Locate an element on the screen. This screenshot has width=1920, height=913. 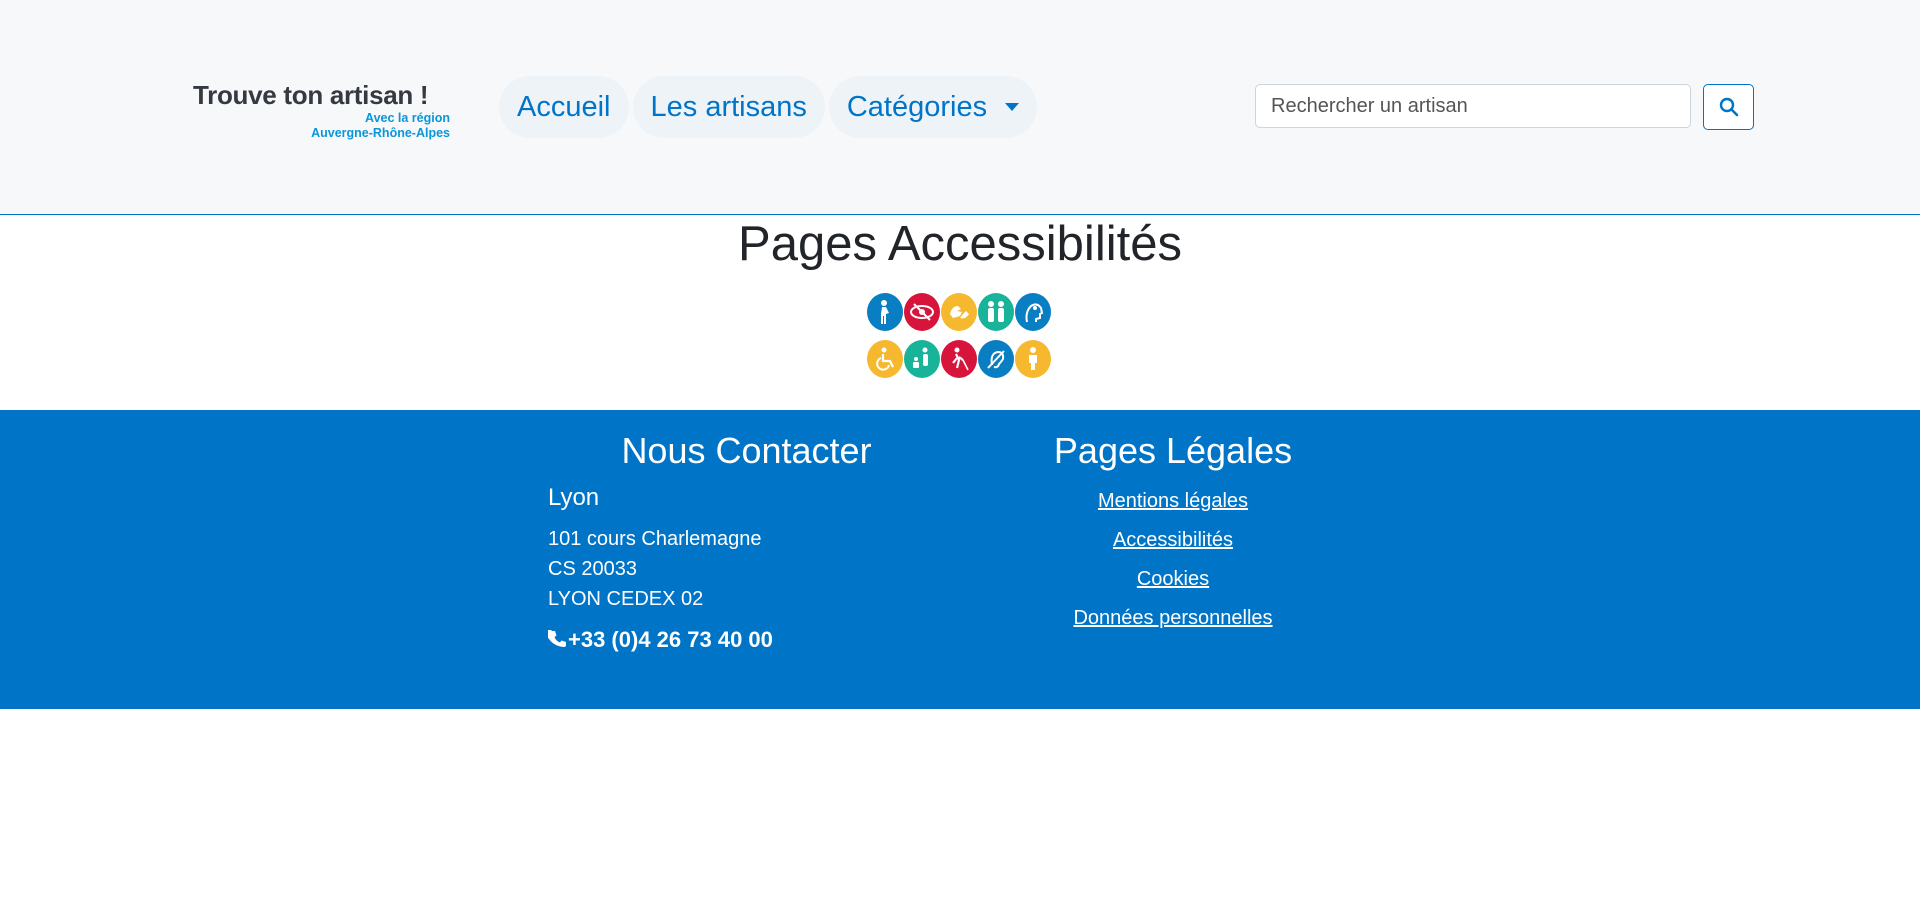
hearing-impairment-icon is located at coordinates (996, 359).